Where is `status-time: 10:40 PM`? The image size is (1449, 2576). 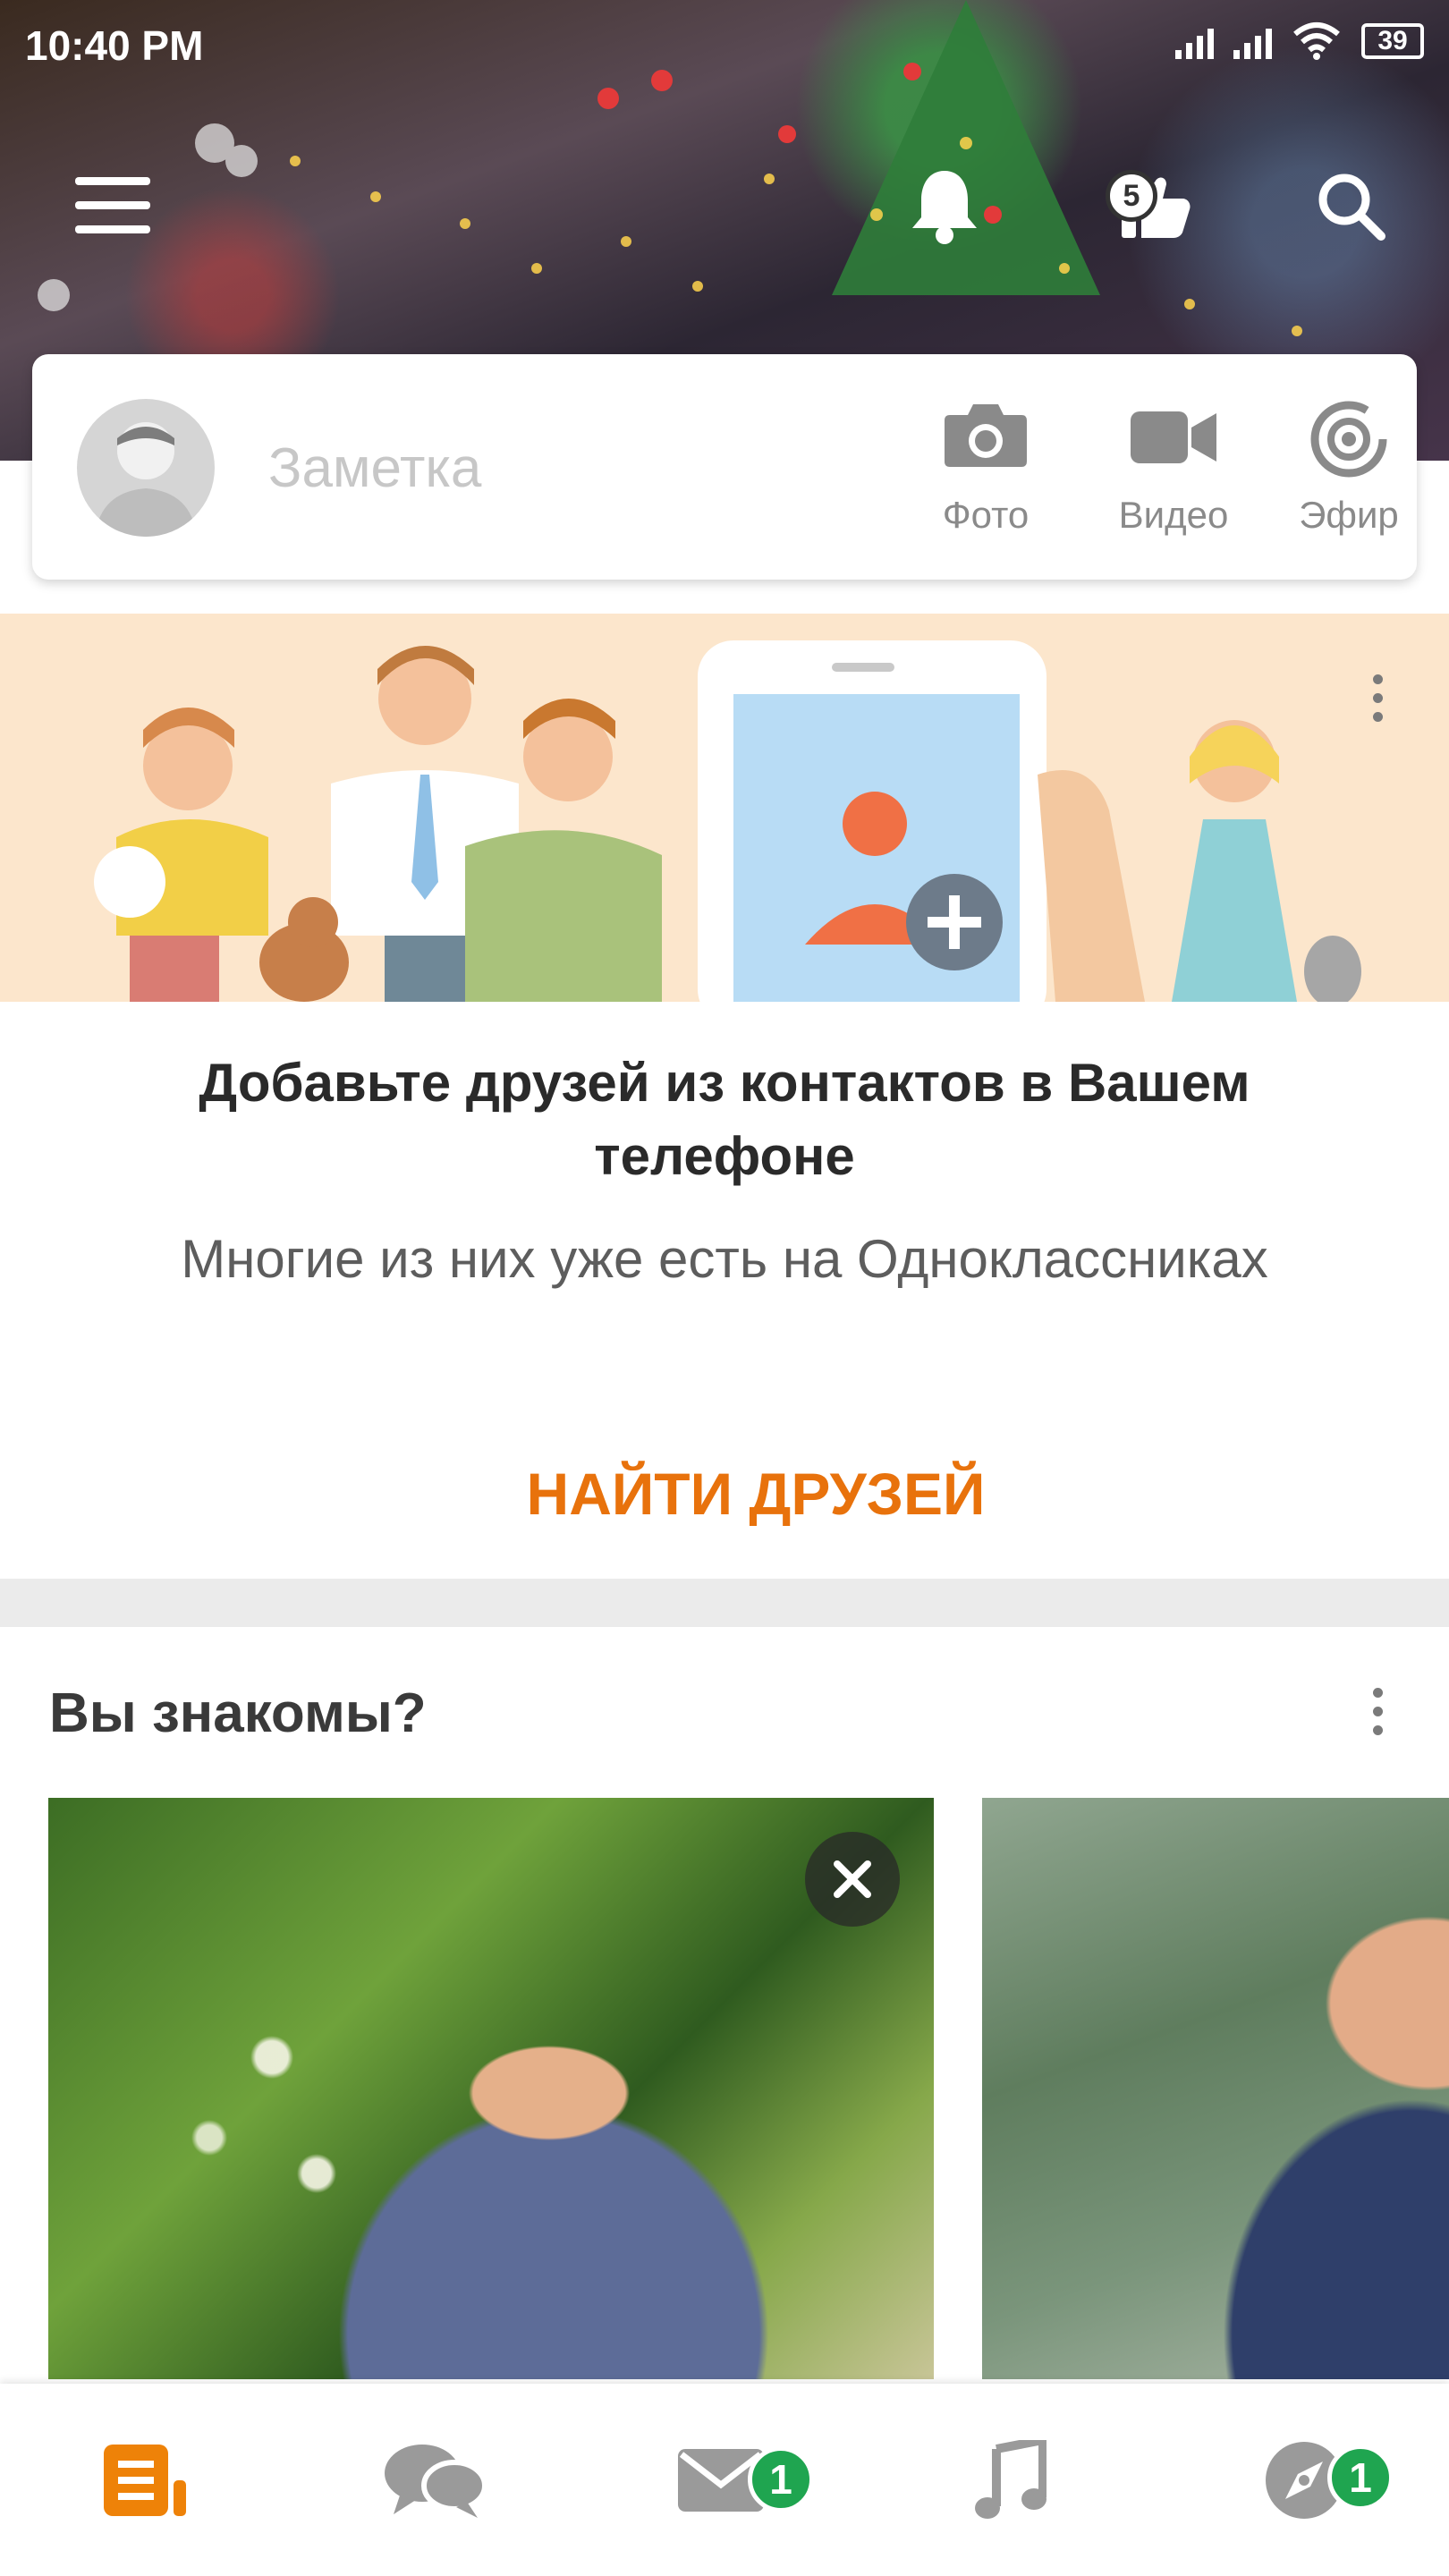
status-time: 10:40 PM is located at coordinates (114, 45).